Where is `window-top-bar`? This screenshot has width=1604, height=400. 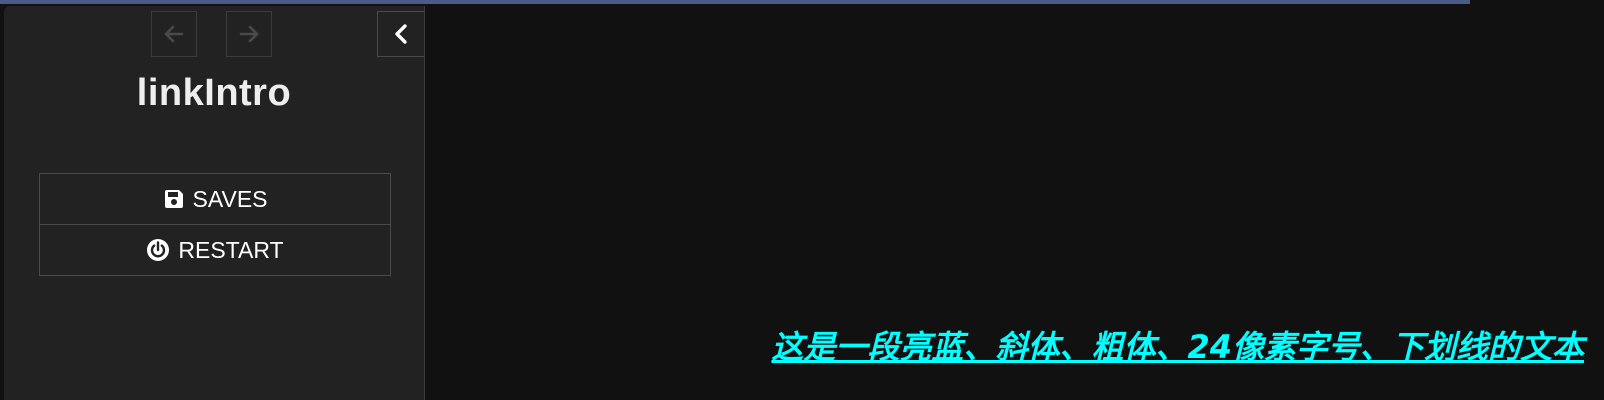
window-top-bar is located at coordinates (735, 2).